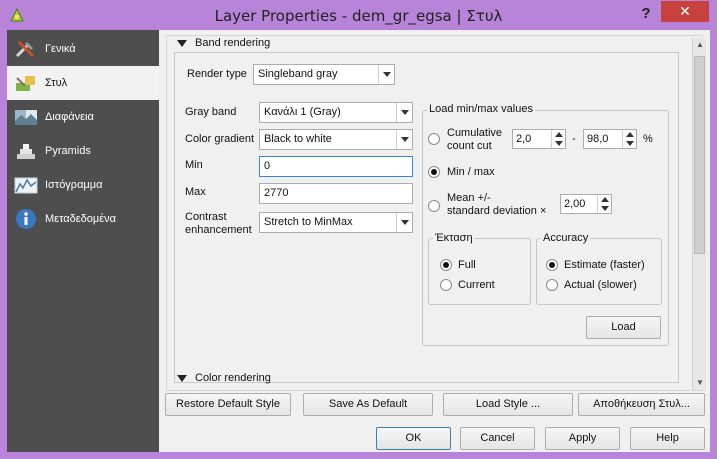 This screenshot has height=459, width=717. I want to click on load-minmax-title: Load min/max values, so click(481, 109).